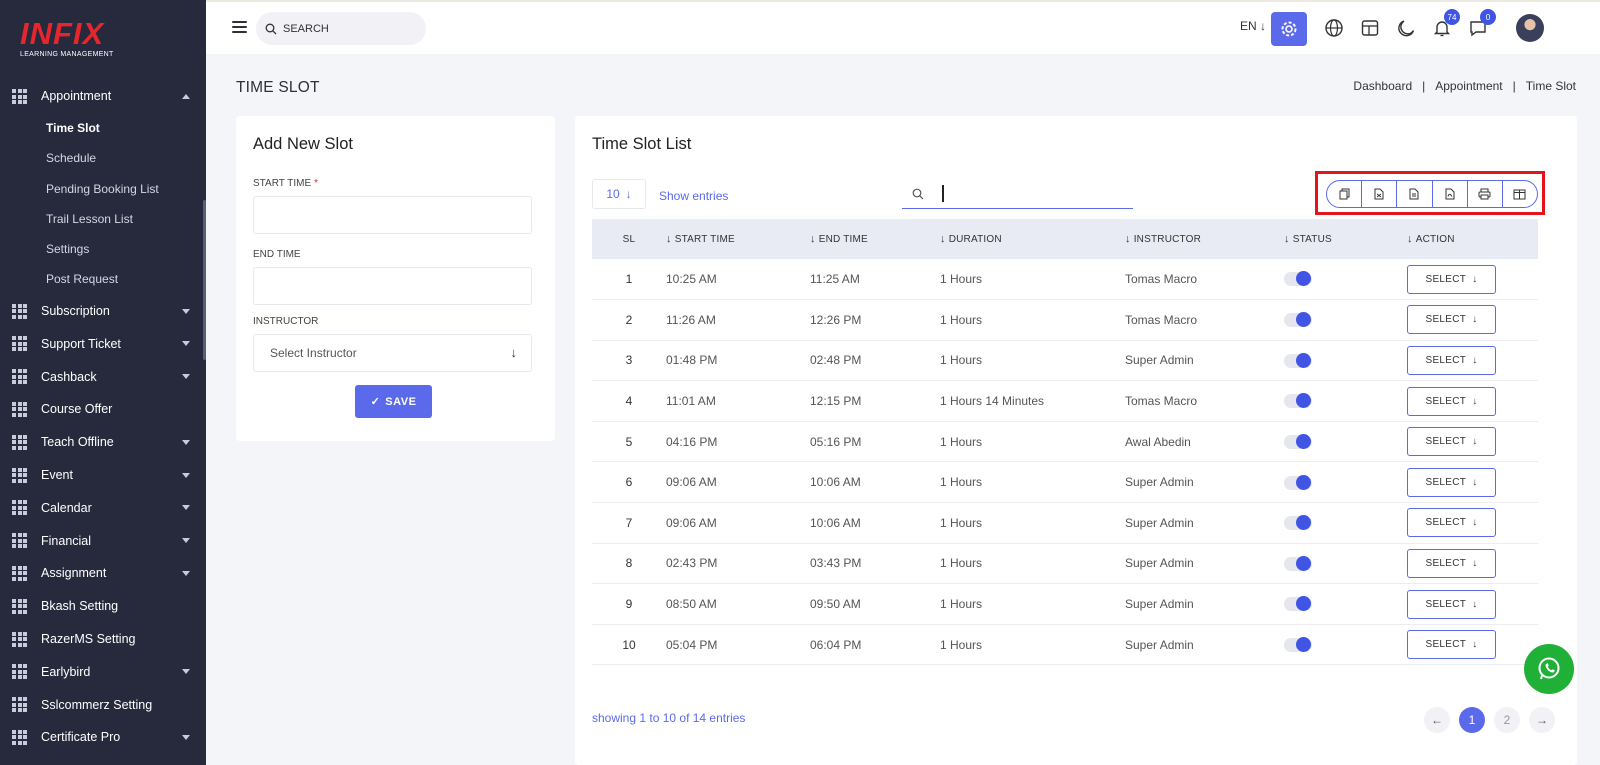 The height and width of the screenshot is (765, 1600). Describe the element at coordinates (1378, 194) in the screenshot. I see `excel-export-button` at that location.